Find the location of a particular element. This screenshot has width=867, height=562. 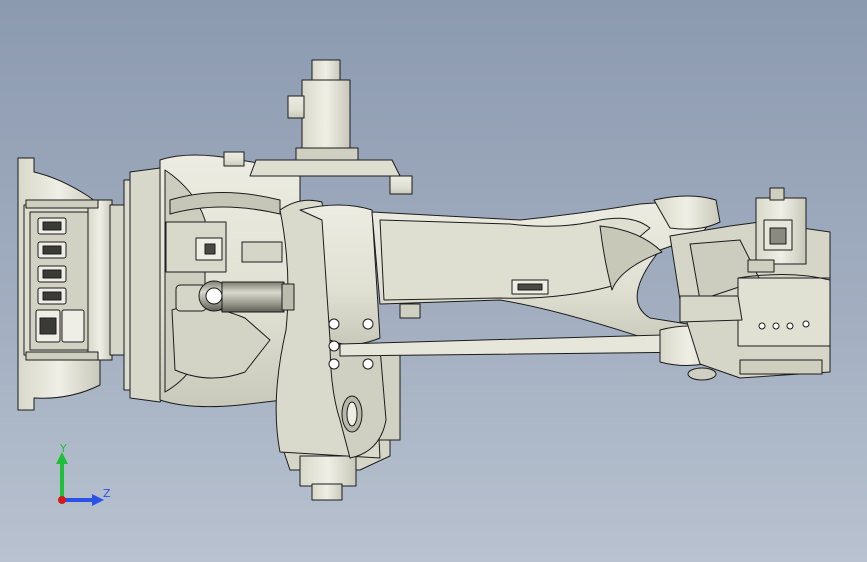

robot-base is located at coordinates (71, 284).